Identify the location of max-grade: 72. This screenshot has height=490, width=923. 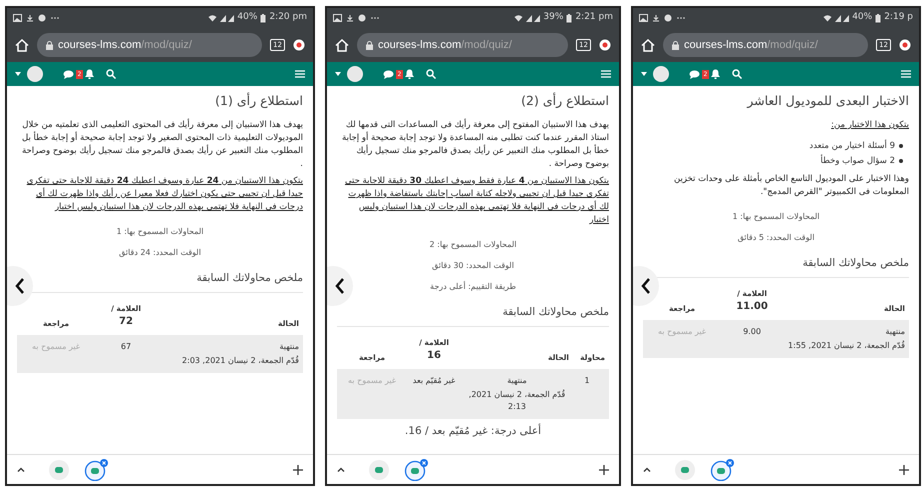
(126, 321).